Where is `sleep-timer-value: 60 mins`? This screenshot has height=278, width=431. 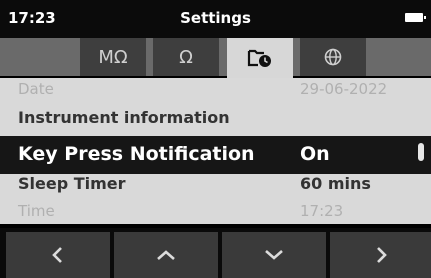 sleep-timer-value: 60 mins is located at coordinates (335, 183).